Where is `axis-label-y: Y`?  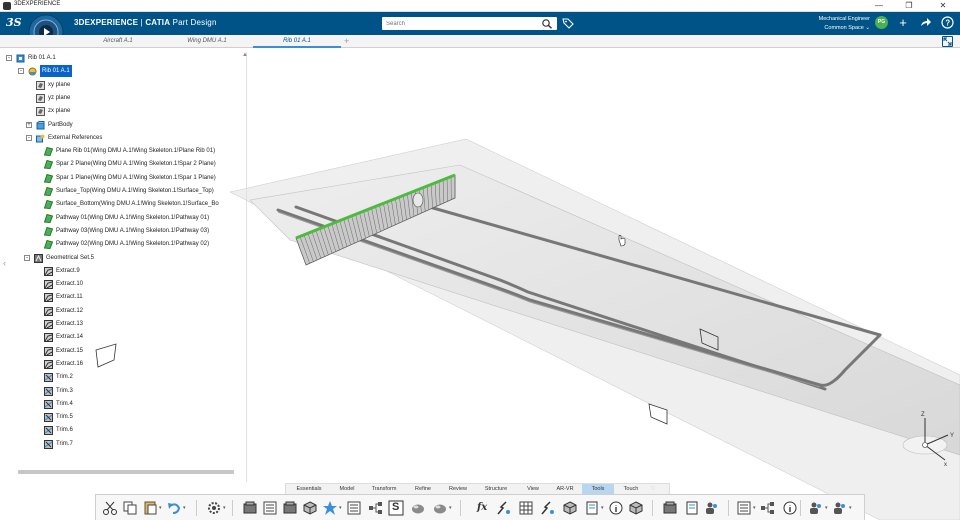
axis-label-y: Y is located at coordinates (952, 436).